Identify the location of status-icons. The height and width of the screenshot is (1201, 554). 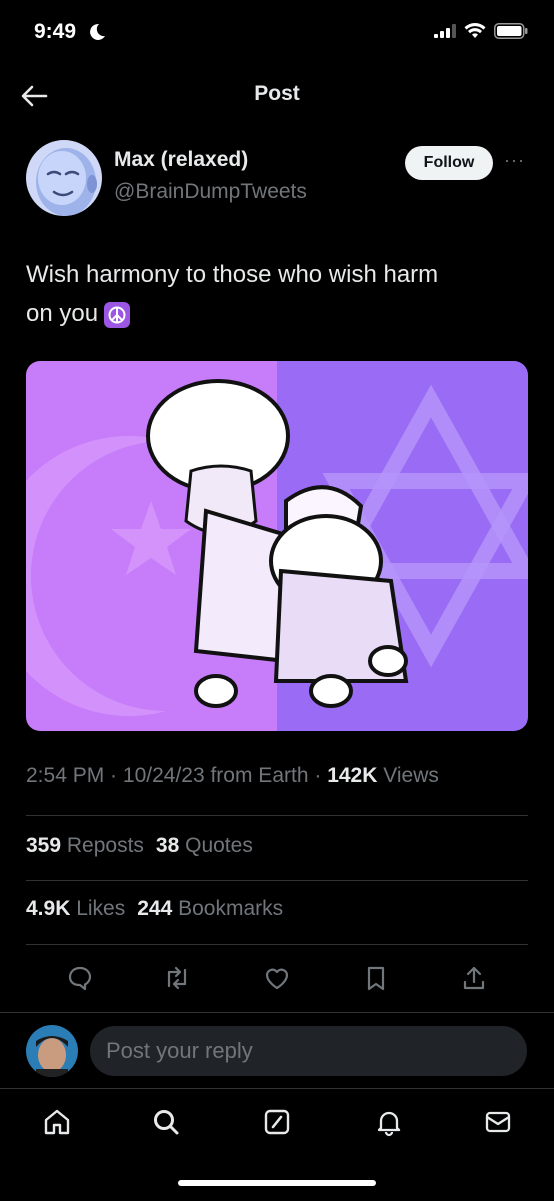
(481, 31).